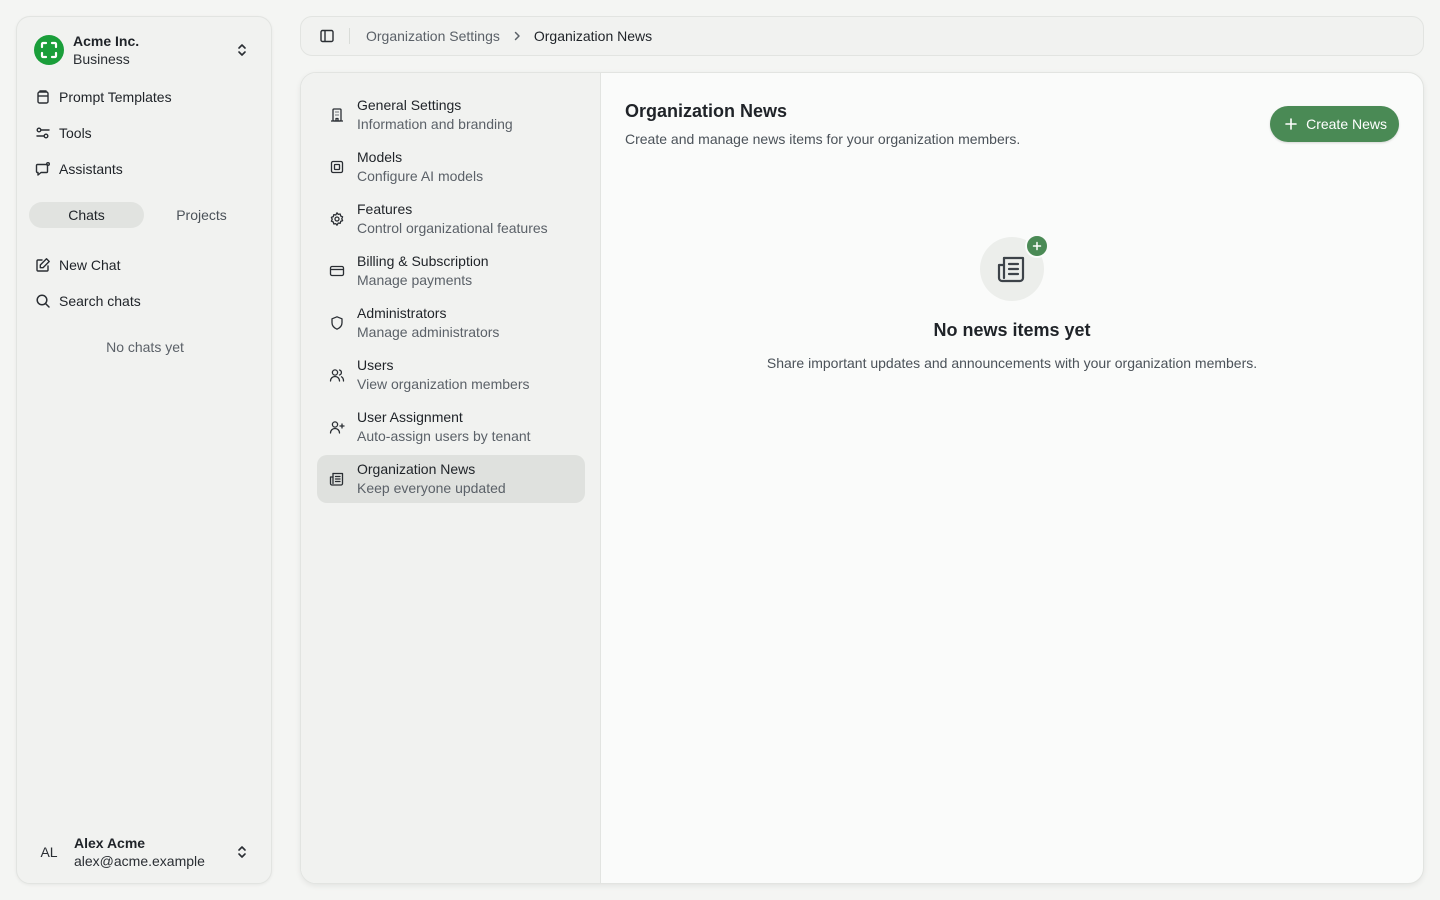 The height and width of the screenshot is (900, 1440). What do you see at coordinates (423, 261) in the screenshot?
I see `settings-item-title: Billing & Subscription` at bounding box center [423, 261].